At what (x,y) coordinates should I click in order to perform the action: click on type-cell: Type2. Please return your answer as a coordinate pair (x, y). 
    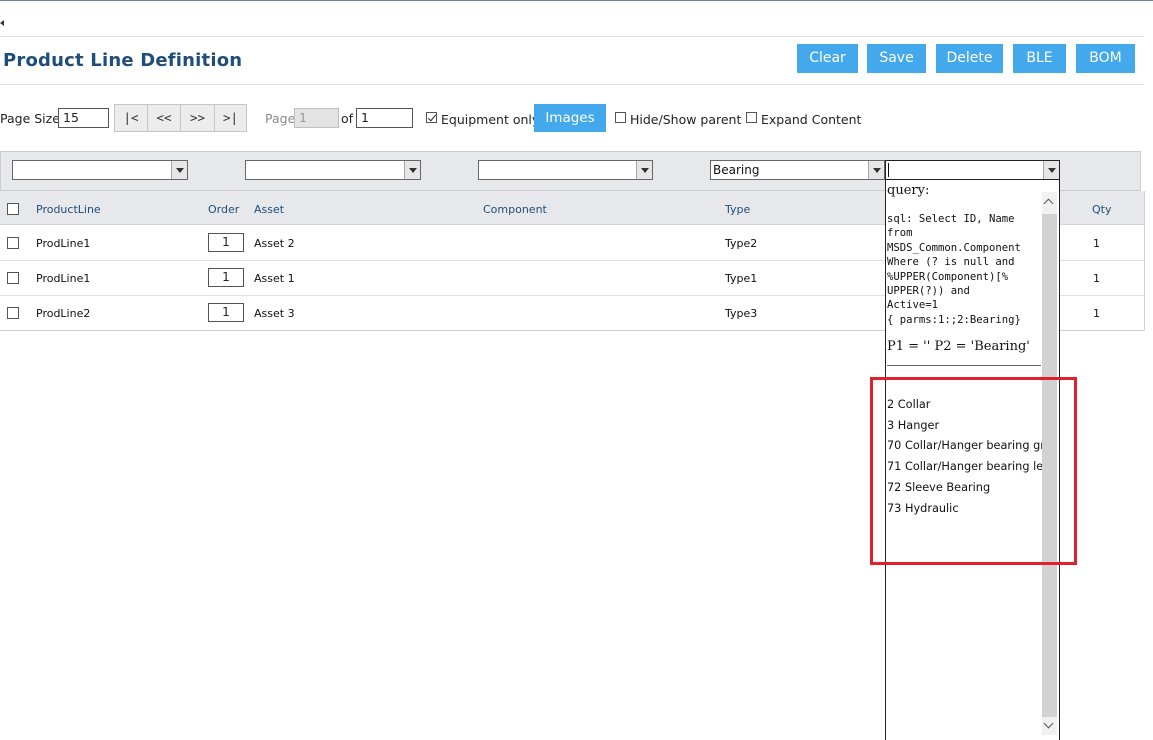
    Looking at the image, I should click on (741, 243).